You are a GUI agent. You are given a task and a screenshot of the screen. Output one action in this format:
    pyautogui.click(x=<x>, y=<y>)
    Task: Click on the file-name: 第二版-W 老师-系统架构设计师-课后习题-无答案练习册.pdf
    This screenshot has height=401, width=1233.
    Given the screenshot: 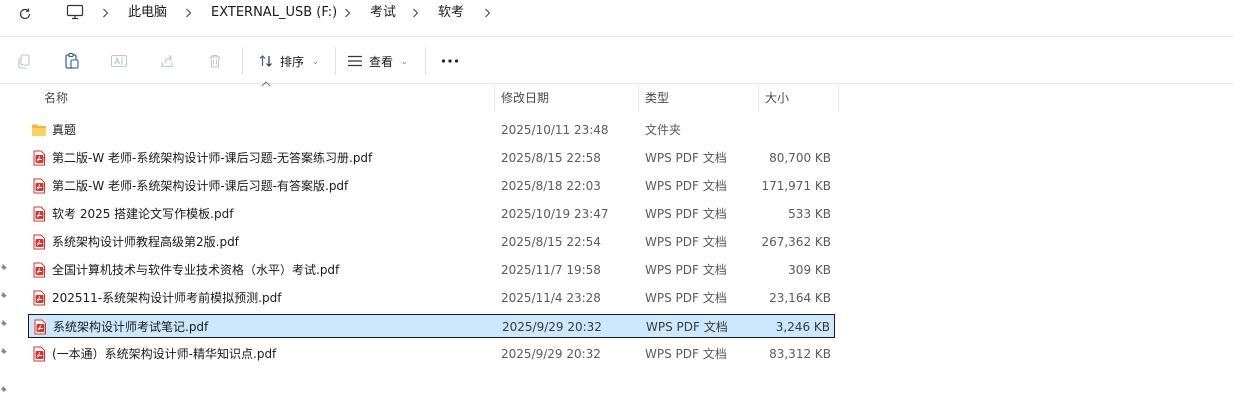 What is the action you would take?
    pyautogui.click(x=212, y=158)
    